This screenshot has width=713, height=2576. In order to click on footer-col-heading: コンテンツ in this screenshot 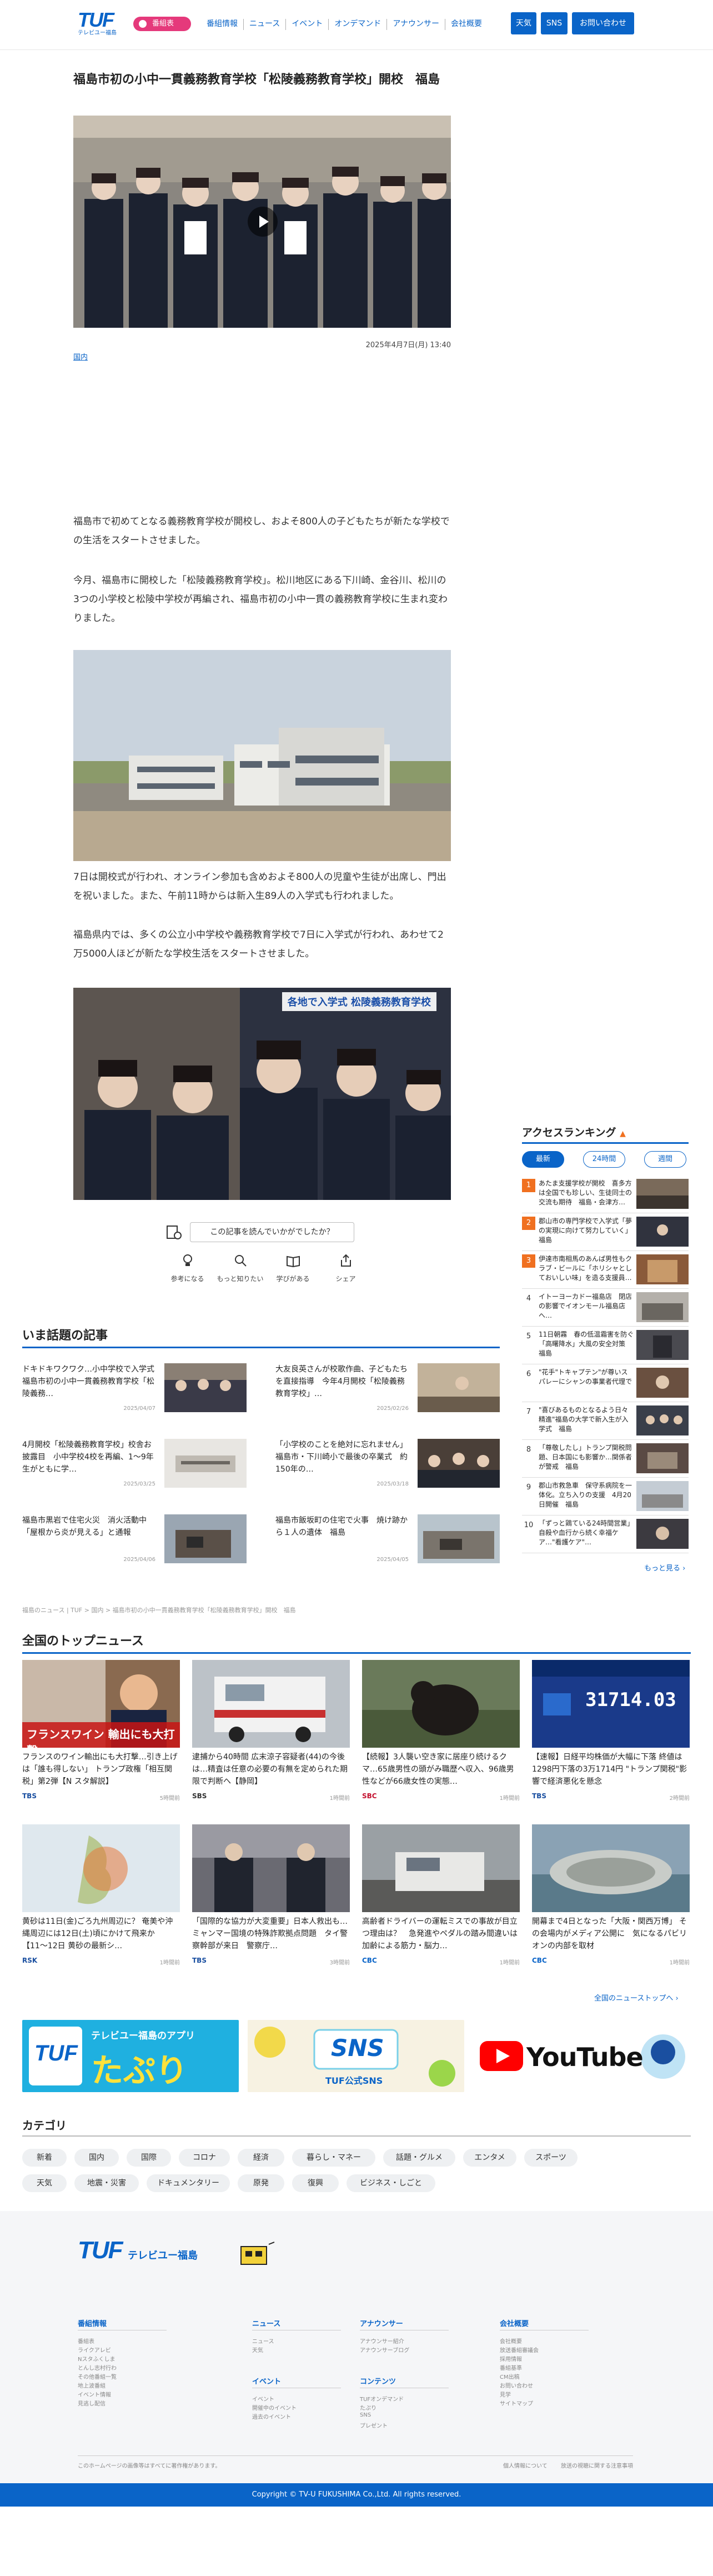, I will do `click(378, 2380)`.